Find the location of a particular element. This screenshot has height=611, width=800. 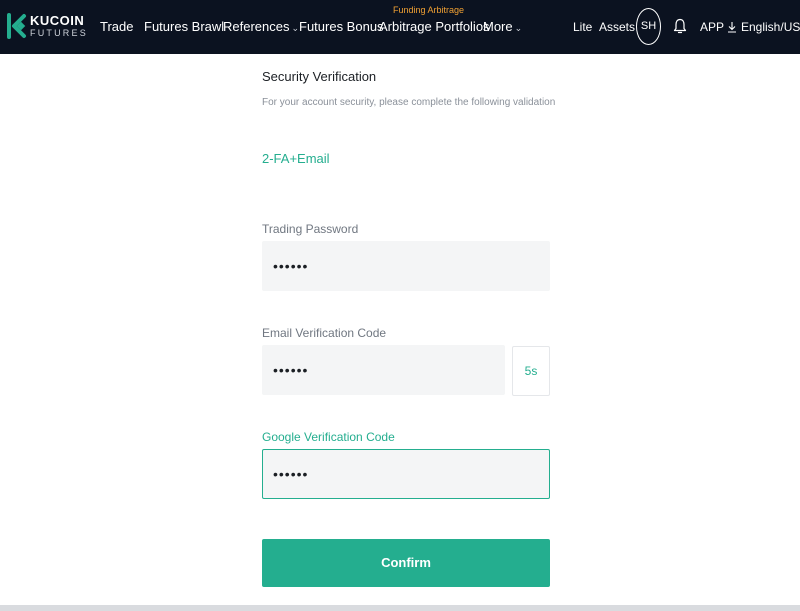

trading-password-field: •••••• is located at coordinates (406, 266).